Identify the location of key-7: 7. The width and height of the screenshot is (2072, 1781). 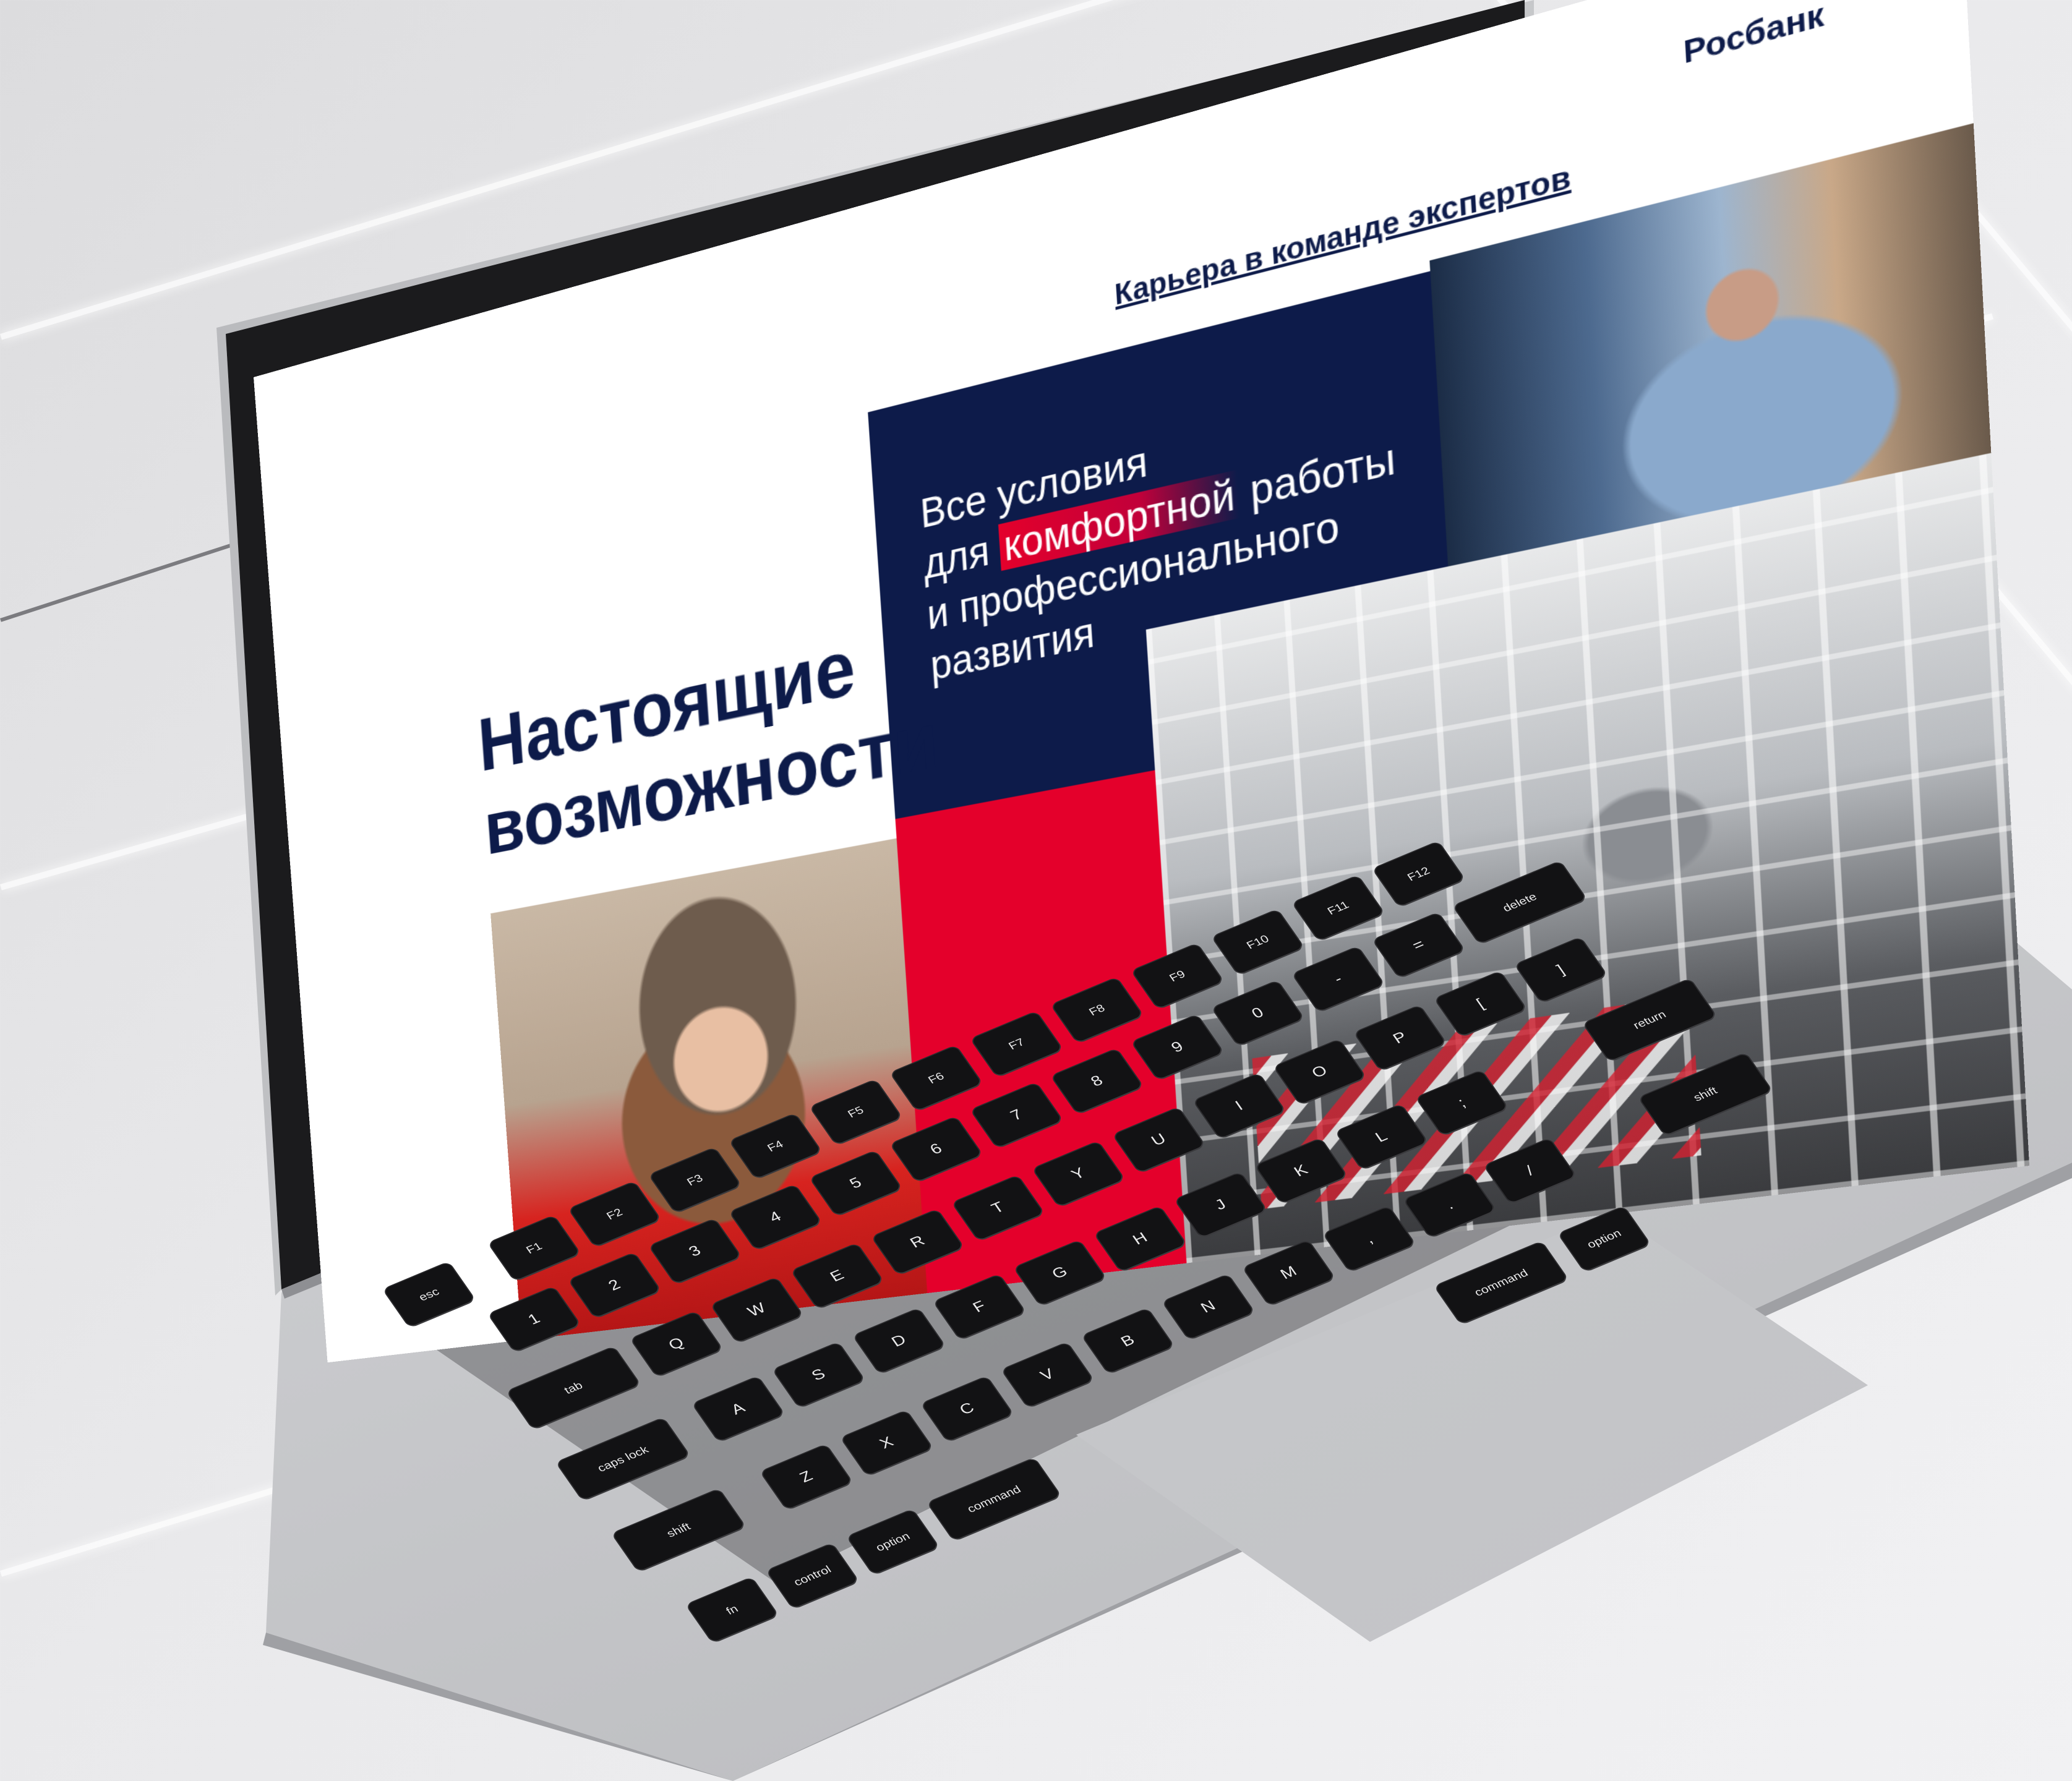
(1017, 1115).